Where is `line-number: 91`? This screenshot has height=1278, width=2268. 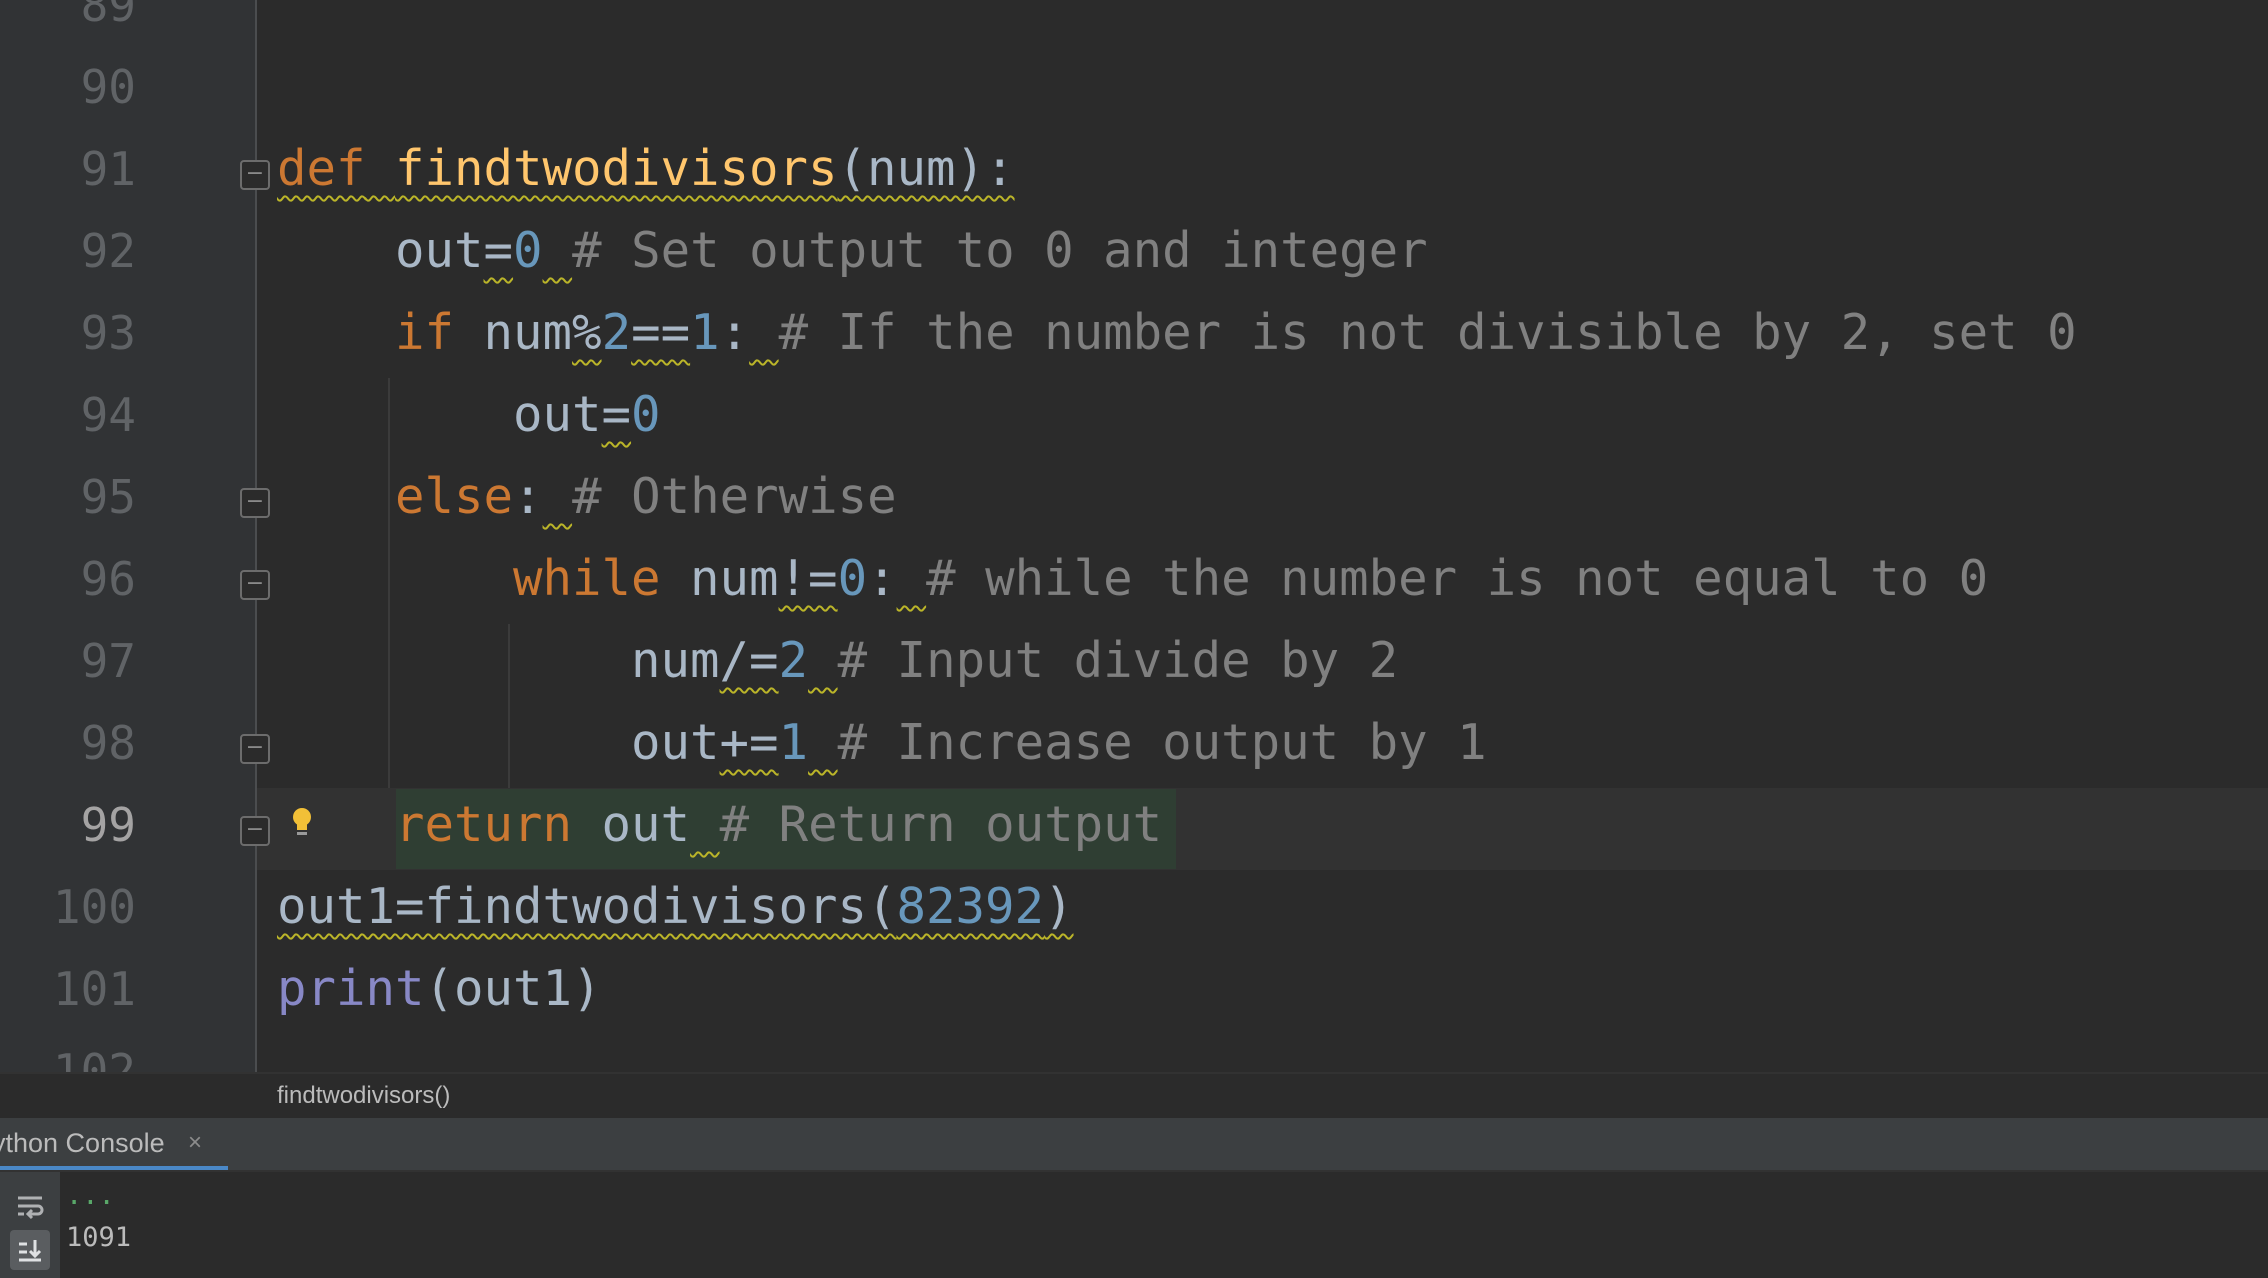
line-number: 91 is located at coordinates (108, 169).